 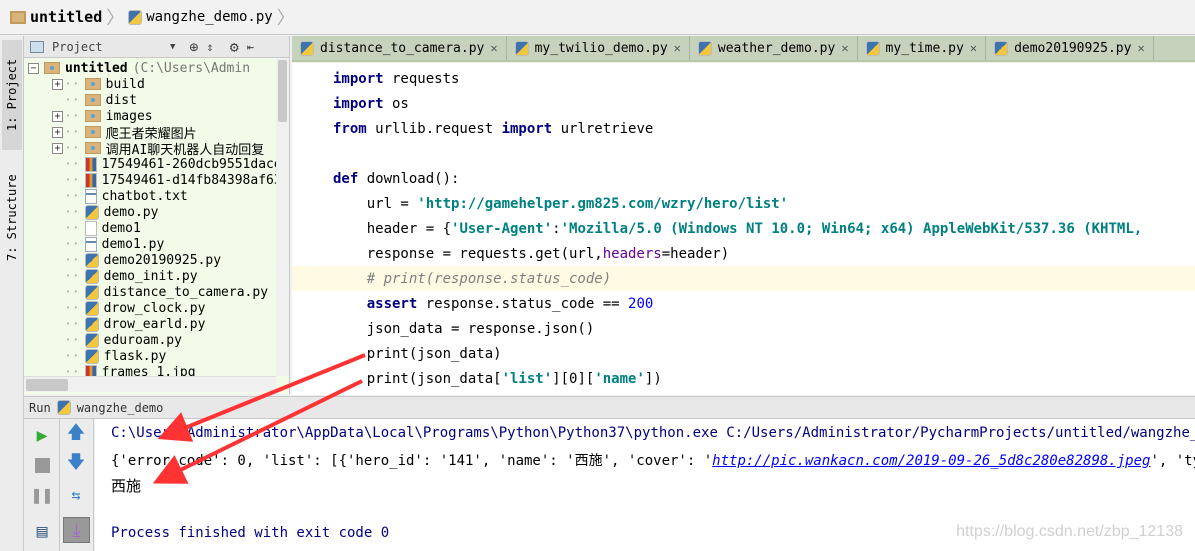 What do you see at coordinates (37, 46) in the screenshot?
I see `project-view-icon` at bounding box center [37, 46].